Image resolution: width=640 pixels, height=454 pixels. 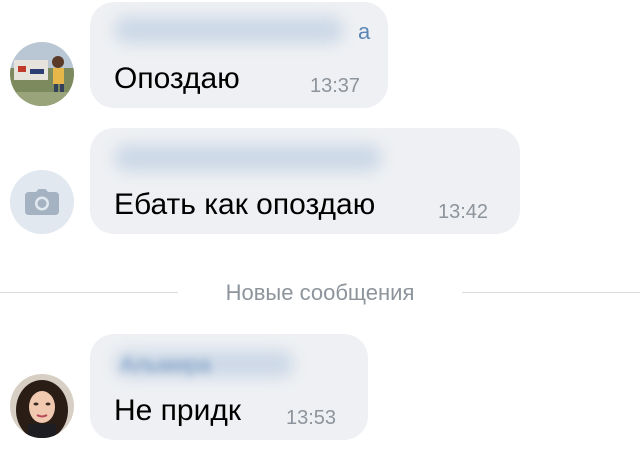 I want to click on message-text: Опоздаю, so click(x=177, y=78).